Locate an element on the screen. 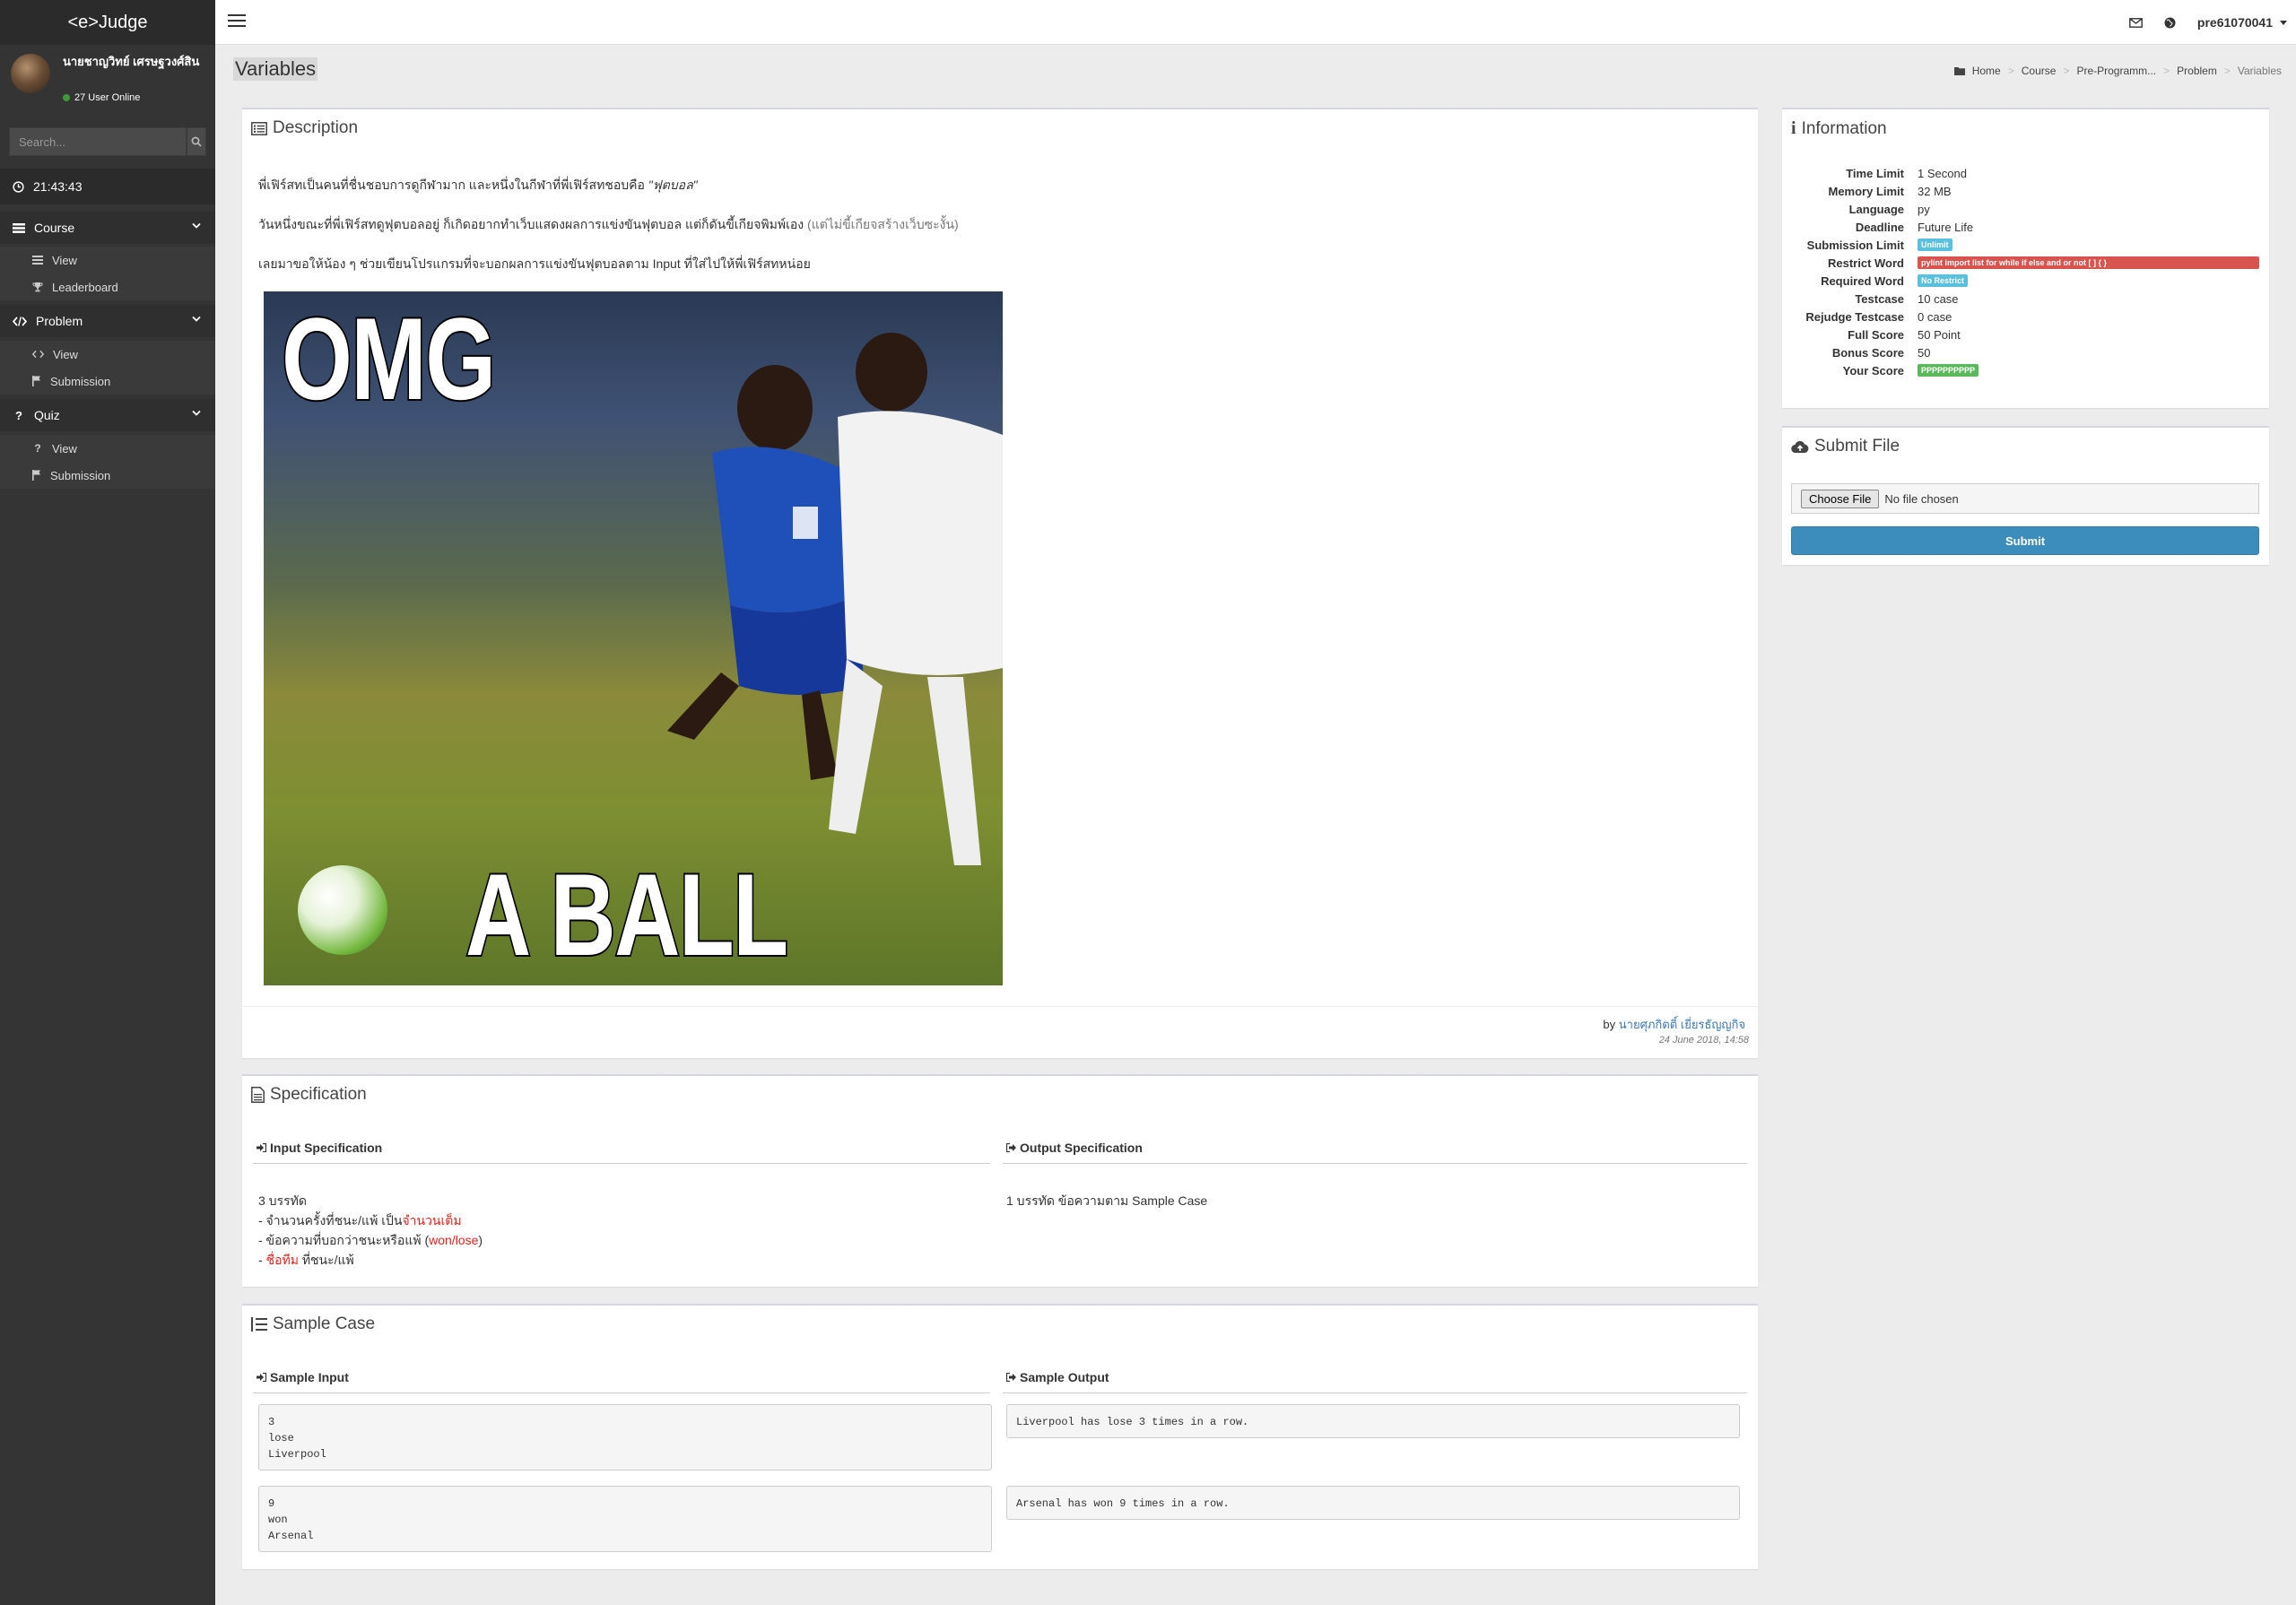 The height and width of the screenshot is (1605, 2296). sample-input-2: 9 won Arsenal is located at coordinates (625, 1519).